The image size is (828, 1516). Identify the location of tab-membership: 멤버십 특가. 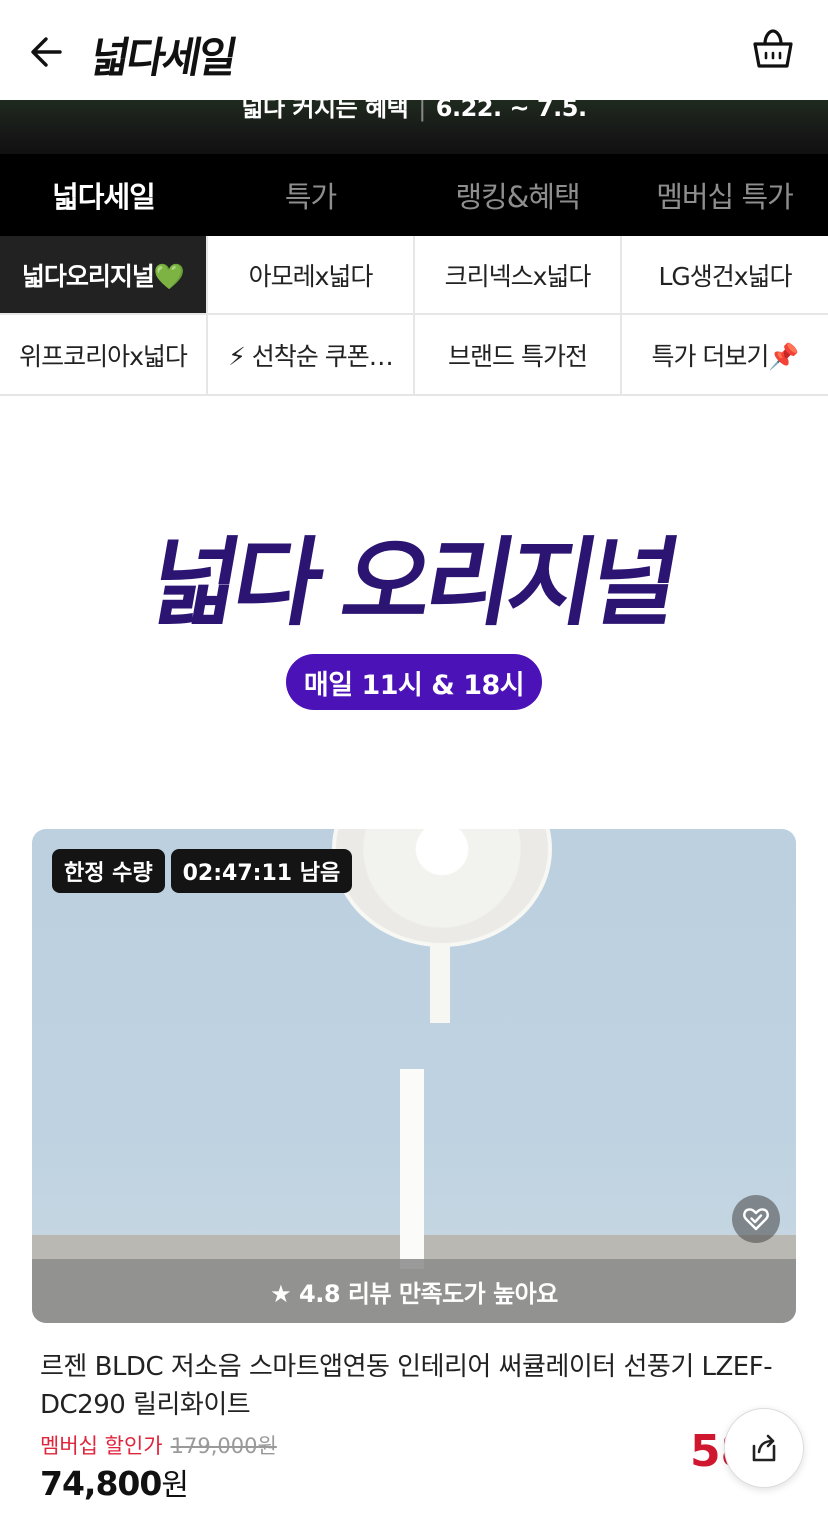
(724, 195).